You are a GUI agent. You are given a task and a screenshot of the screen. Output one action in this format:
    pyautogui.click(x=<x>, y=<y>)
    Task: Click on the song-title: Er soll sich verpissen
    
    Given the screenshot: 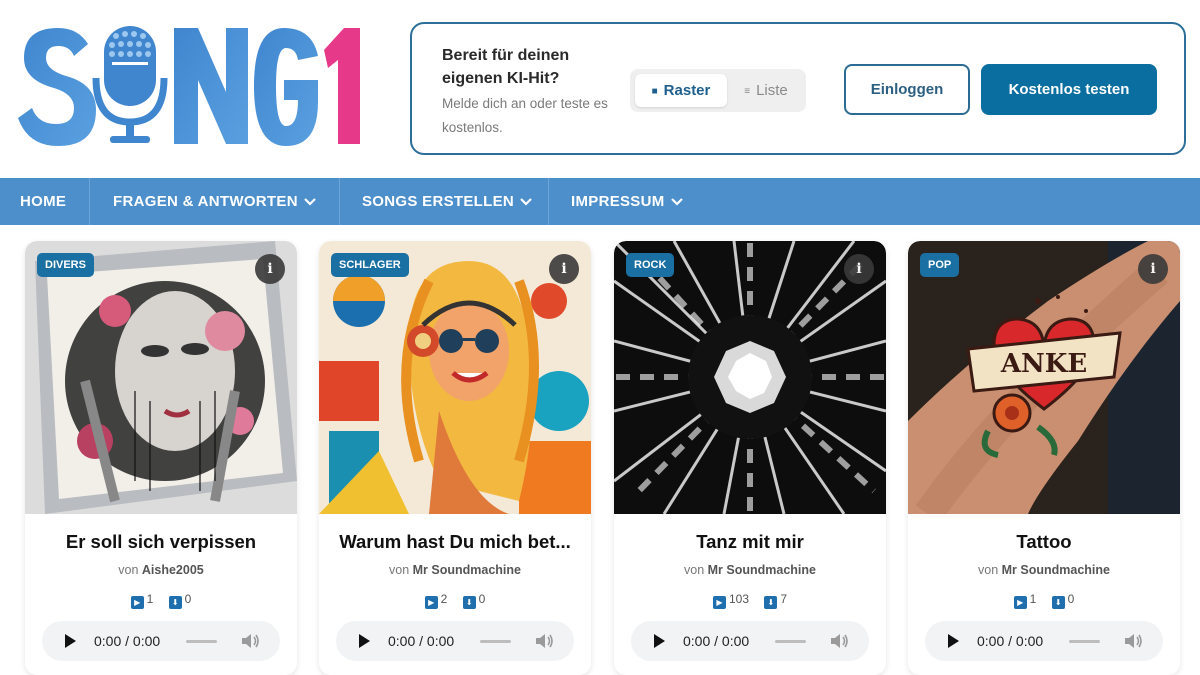 What is the action you would take?
    pyautogui.click(x=161, y=542)
    